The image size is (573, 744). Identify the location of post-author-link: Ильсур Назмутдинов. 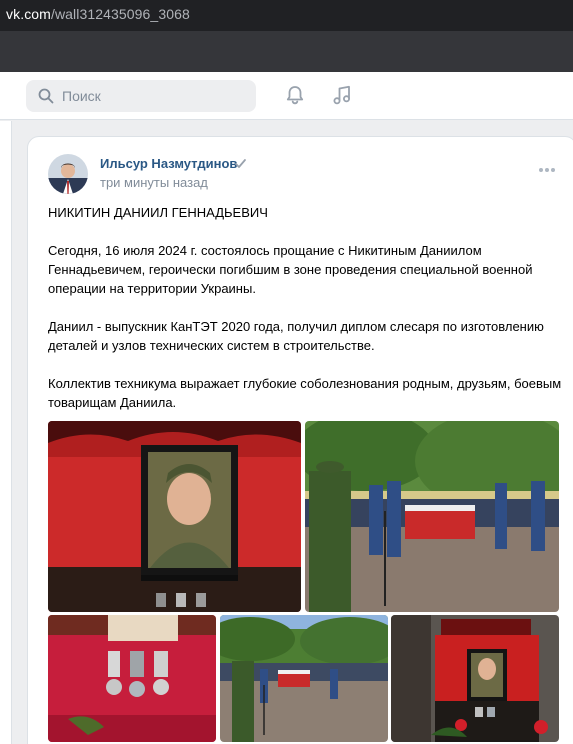
(168, 163).